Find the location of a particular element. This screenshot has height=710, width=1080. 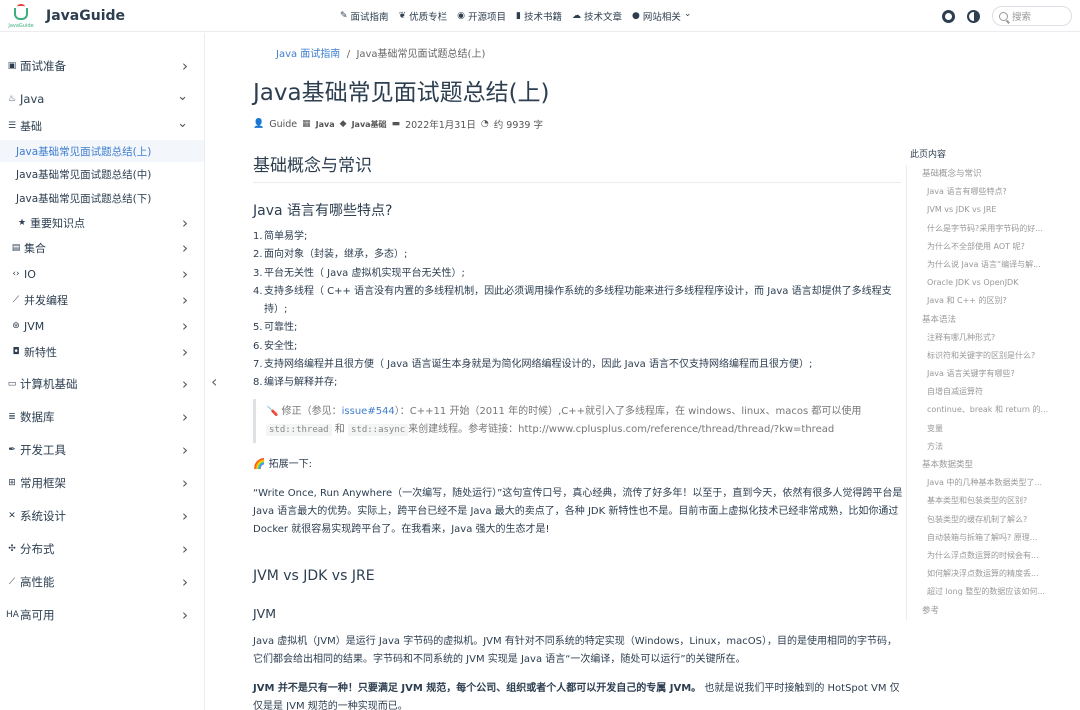

sidebar-item-9: ⟋ 并发编程 is located at coordinates (102, 300).